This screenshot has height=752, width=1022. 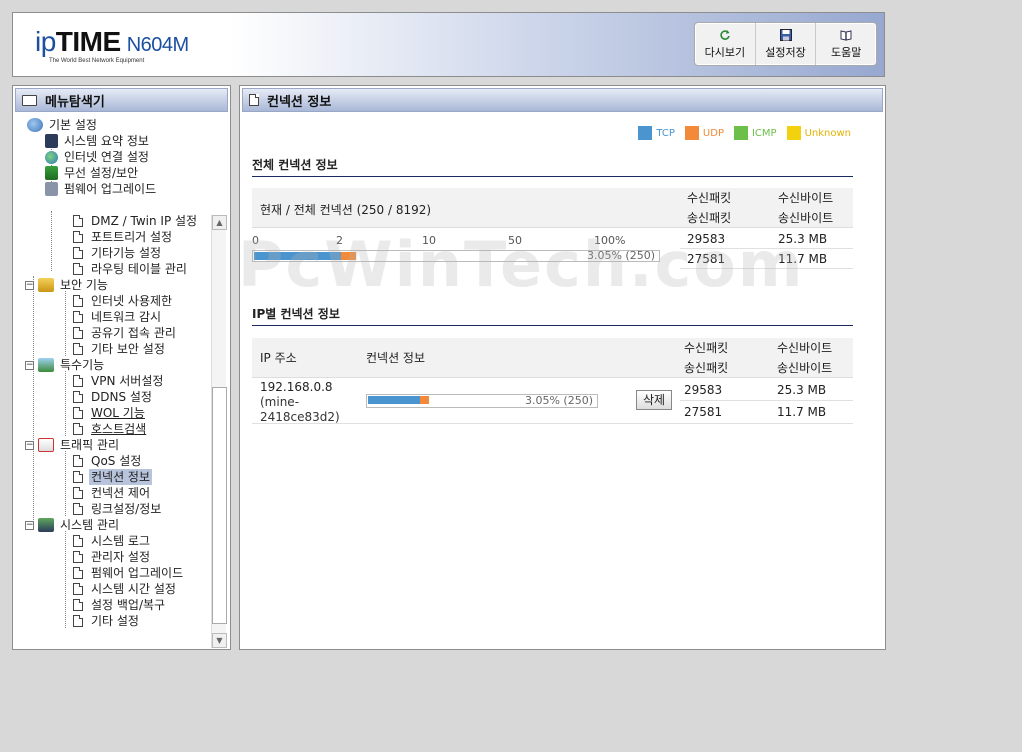 I want to click on total-tx-bytes: 11.7 MB, so click(x=803, y=259).